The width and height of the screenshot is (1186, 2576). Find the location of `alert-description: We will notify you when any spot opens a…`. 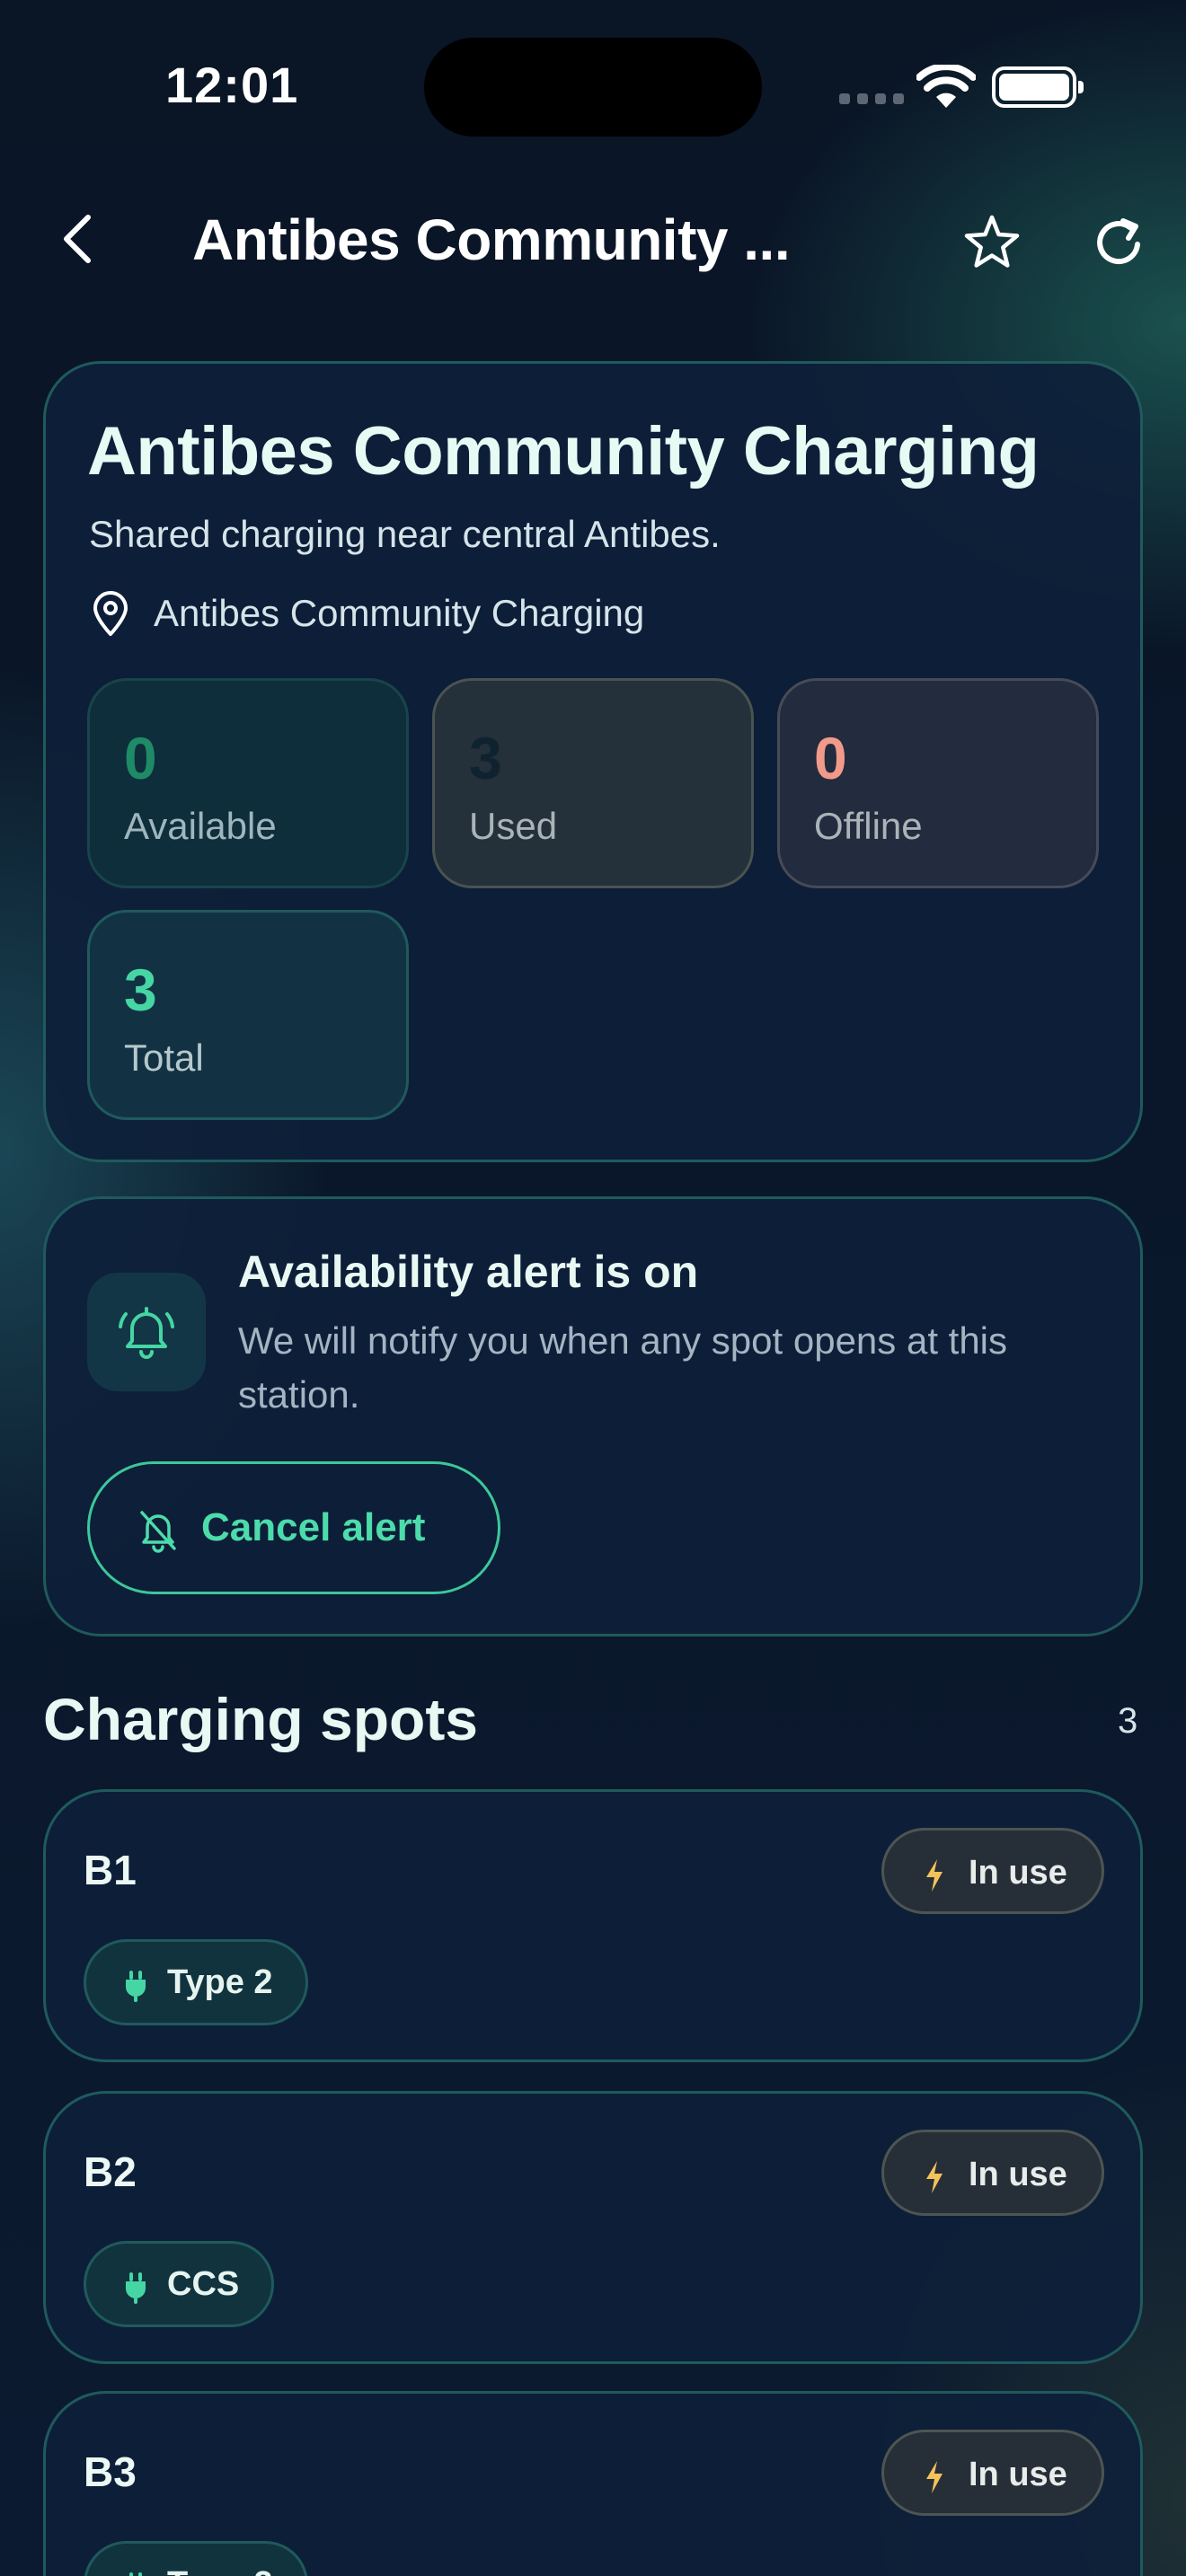

alert-description: We will notify you when any spot opens a… is located at coordinates (623, 1367).